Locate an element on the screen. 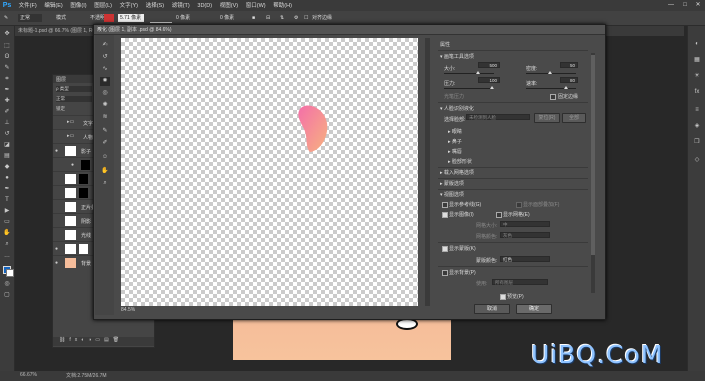  bloat-icon: ✺ is located at coordinates (105, 105).